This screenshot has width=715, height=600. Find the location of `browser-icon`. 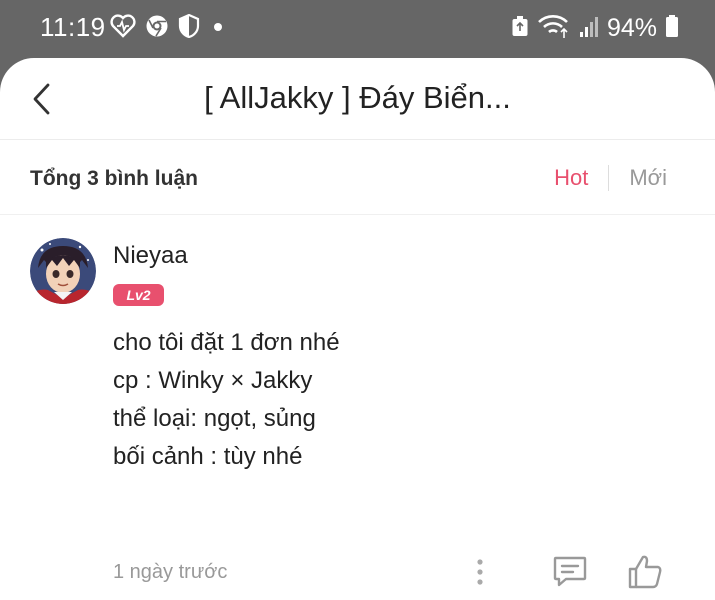

browser-icon is located at coordinates (157, 28).